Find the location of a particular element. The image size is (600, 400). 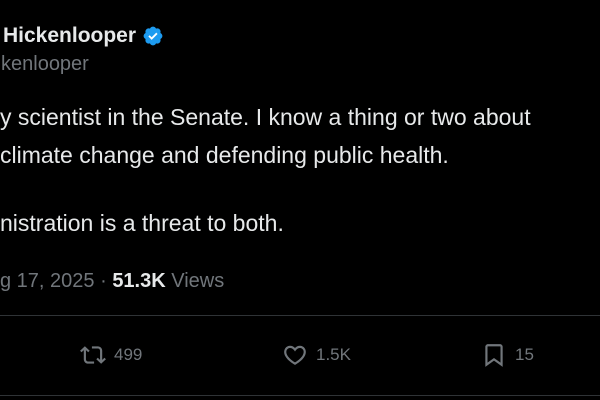

like-count: 1.5K is located at coordinates (333, 354).